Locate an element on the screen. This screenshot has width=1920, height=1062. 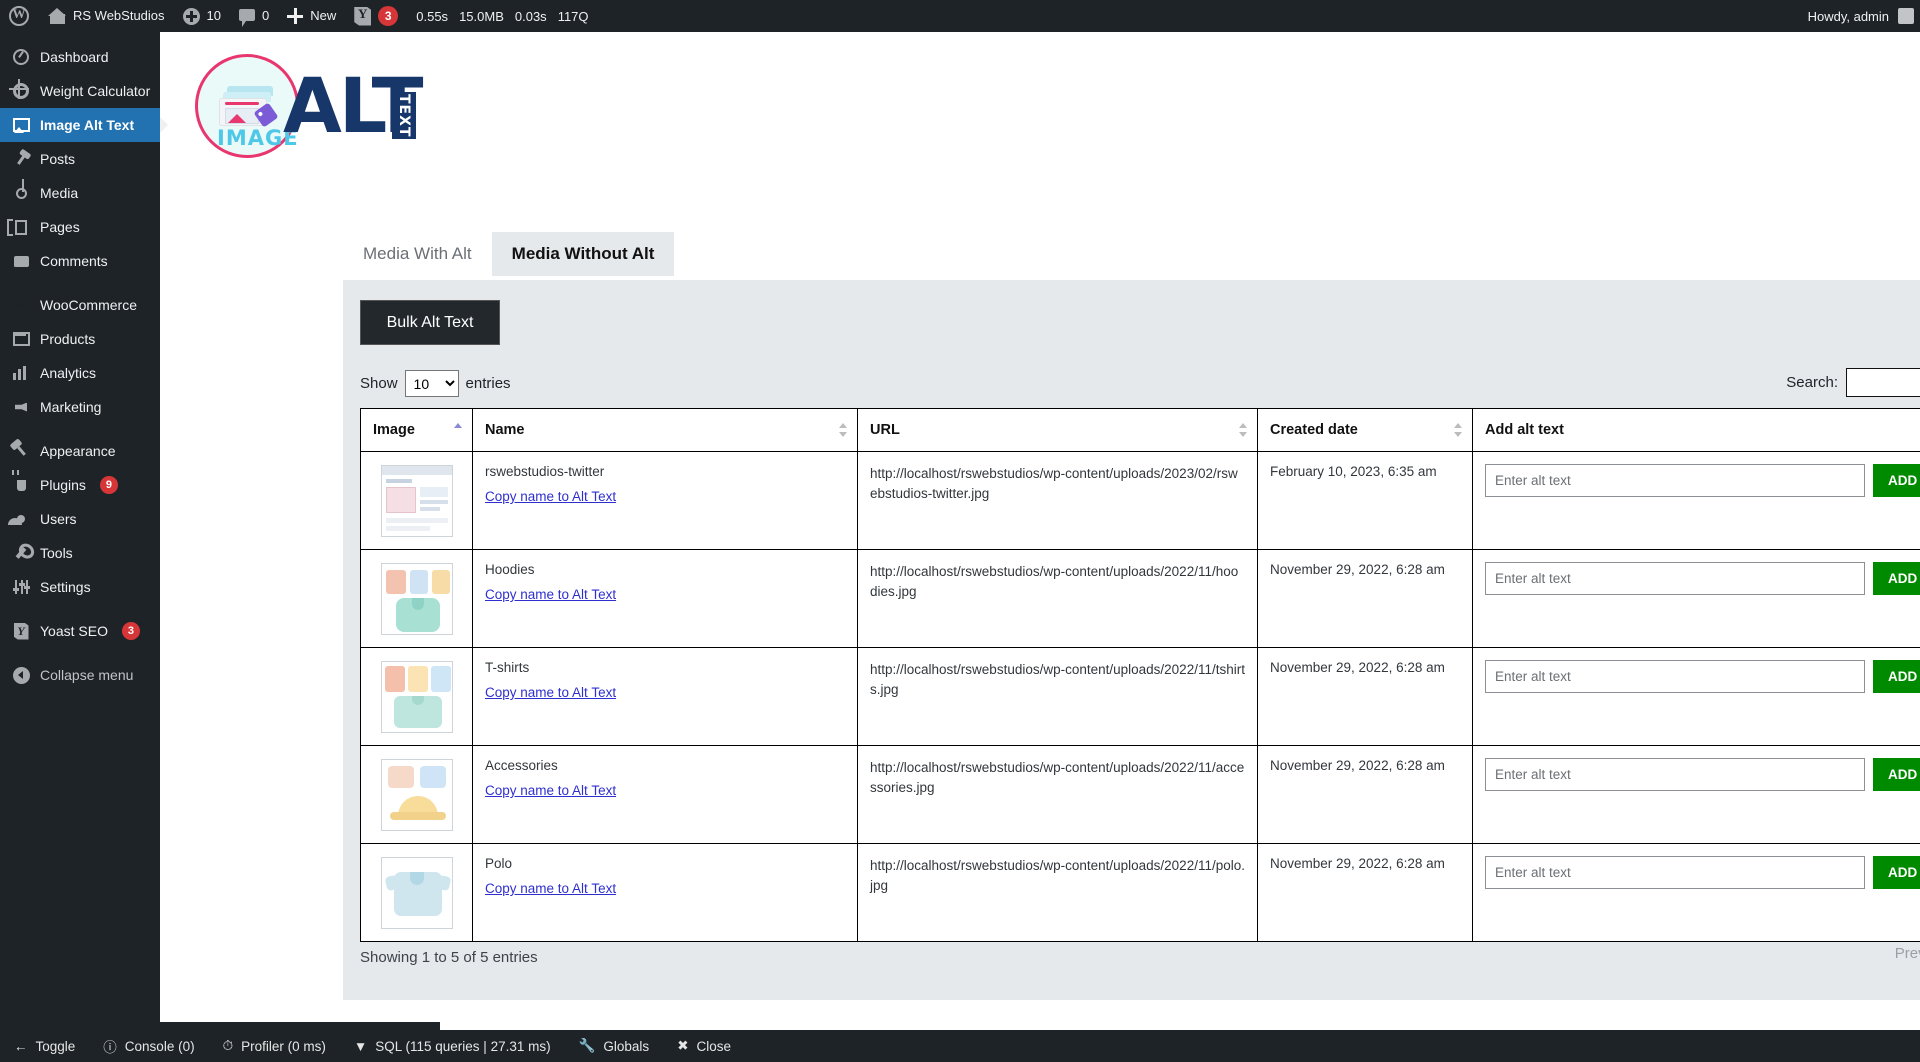
debug-profiler-button: ⏱ Profiler (0 ms) is located at coordinates (274, 1046).